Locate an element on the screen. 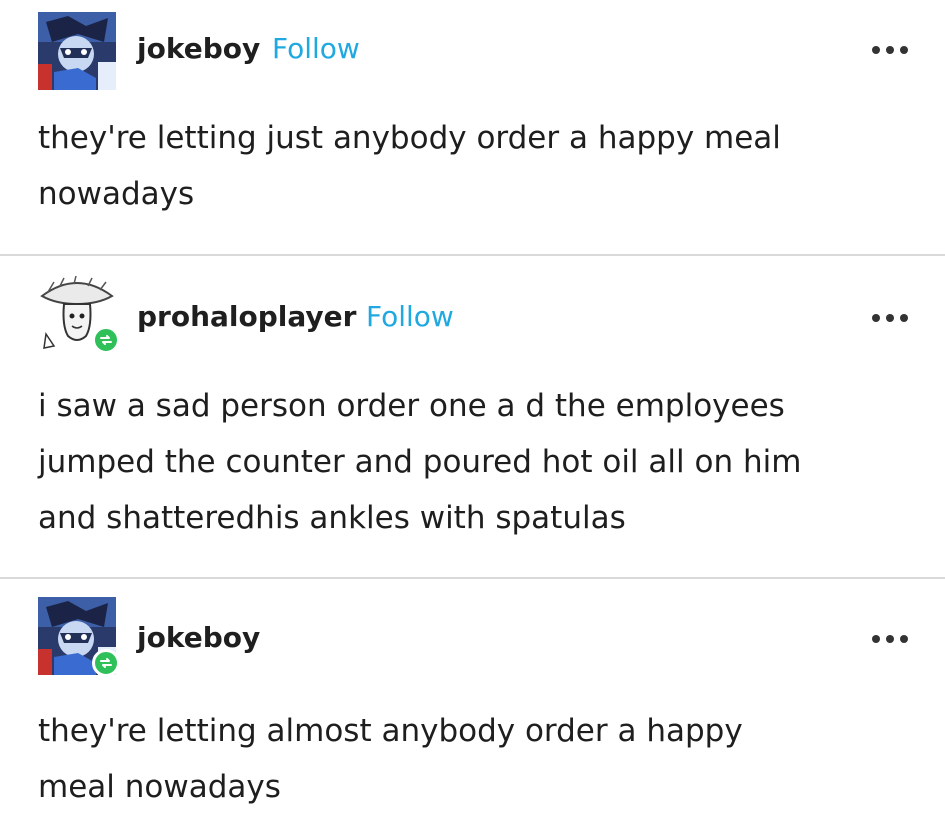 Image resolution: width=945 pixels, height=815 pixels. anime-character-avatar-icon is located at coordinates (77, 51).